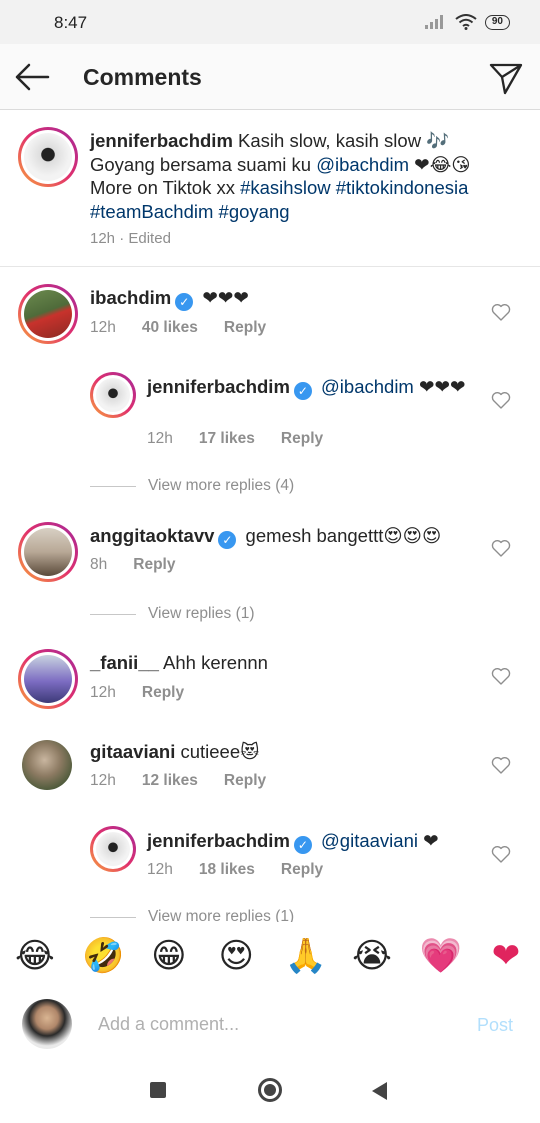 The width and height of the screenshot is (540, 1123). What do you see at coordinates (372, 956) in the screenshot?
I see `emoji-crying: 😭` at bounding box center [372, 956].